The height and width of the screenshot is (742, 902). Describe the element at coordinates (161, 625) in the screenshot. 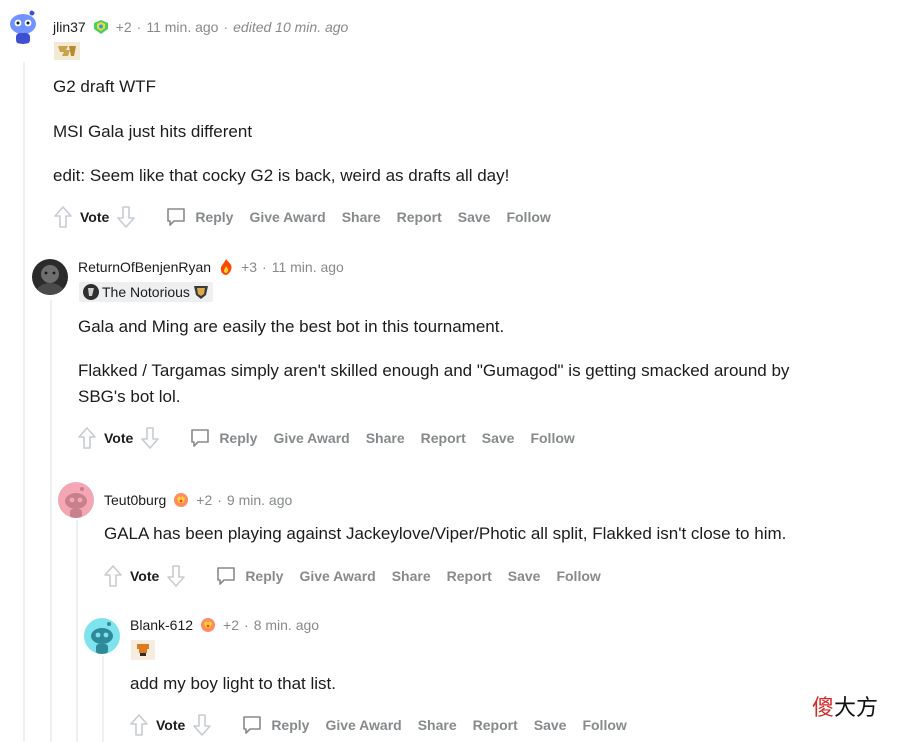

I see `username: Blank-612` at that location.